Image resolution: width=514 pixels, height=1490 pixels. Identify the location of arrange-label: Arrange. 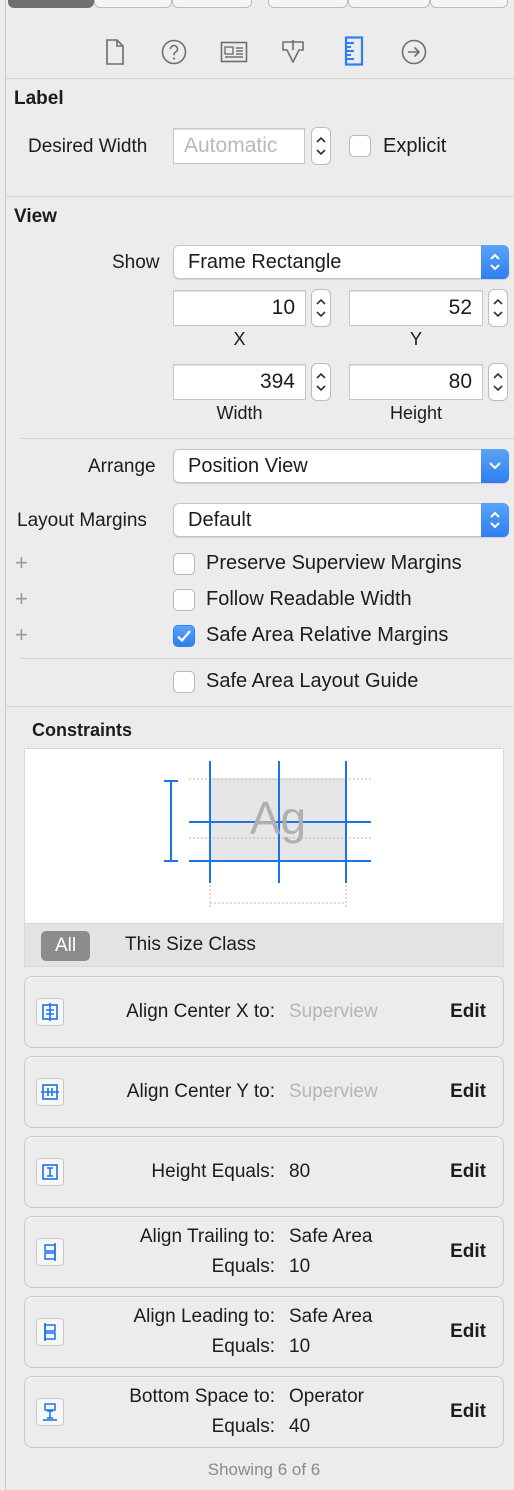
(122, 466).